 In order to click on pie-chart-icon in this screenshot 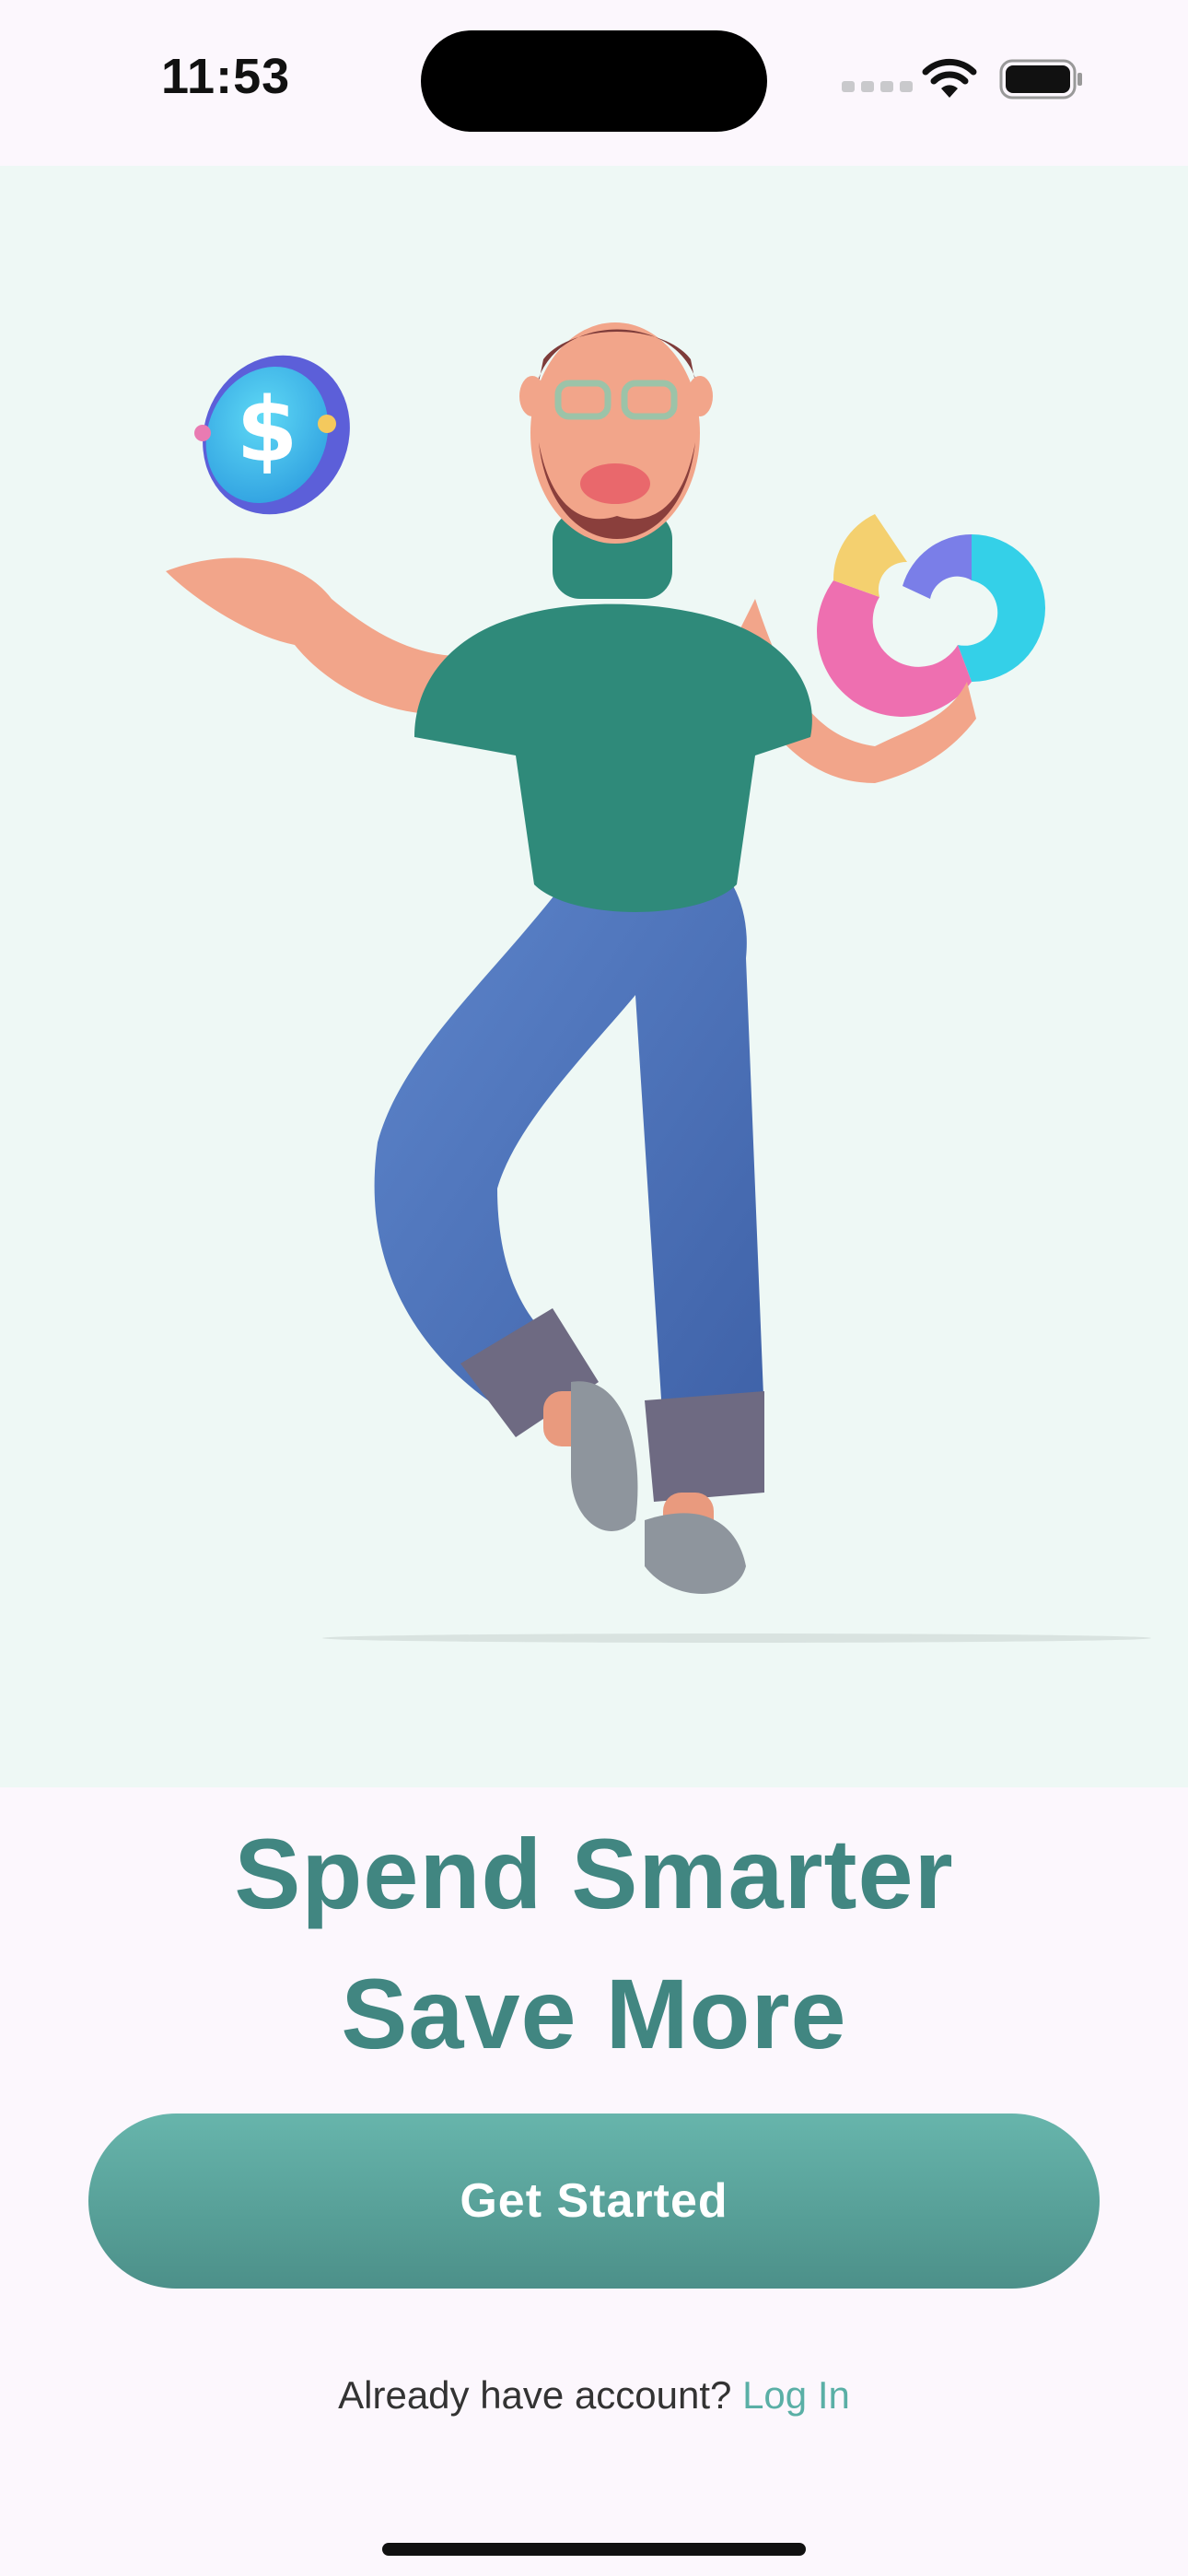, I will do `click(931, 615)`.